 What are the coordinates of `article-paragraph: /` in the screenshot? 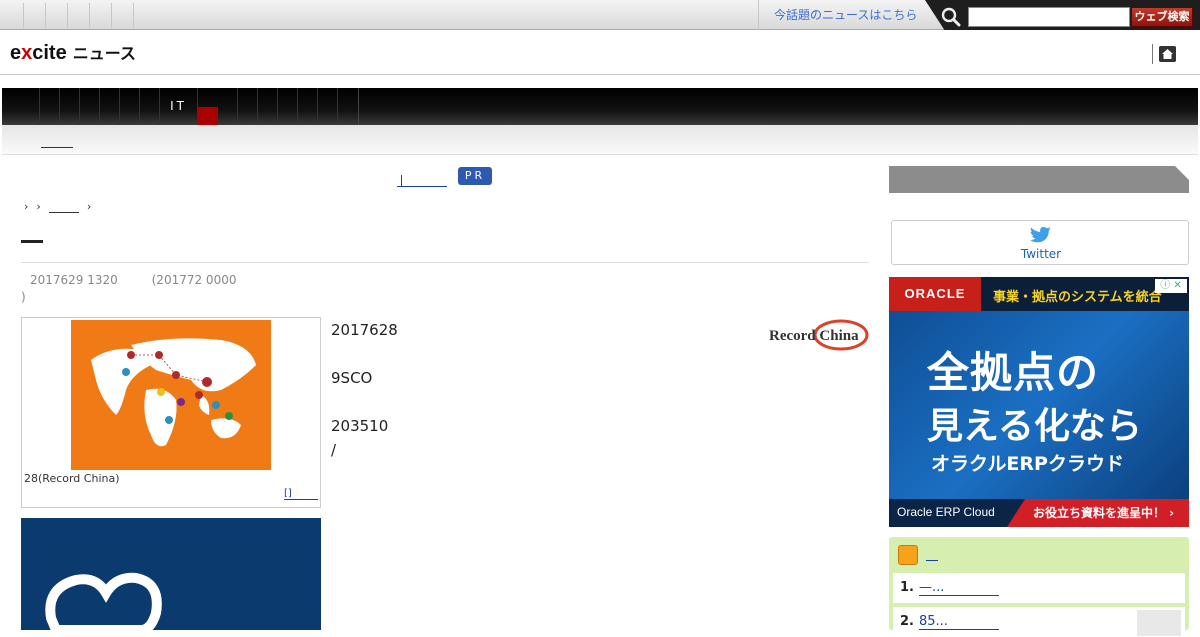 It's located at (334, 450).